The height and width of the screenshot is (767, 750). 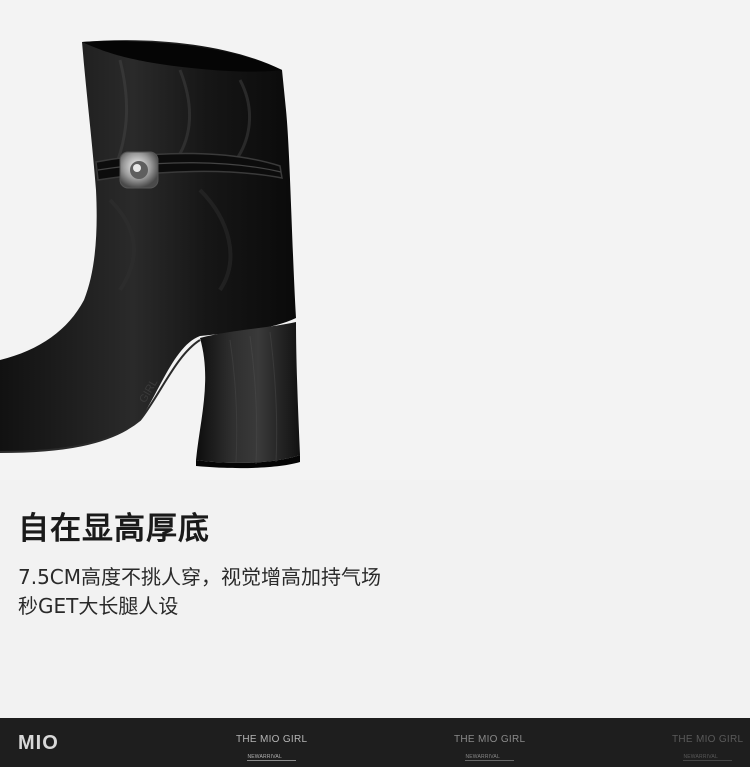 I want to click on headline: 自在显高厚底, so click(x=114, y=529).